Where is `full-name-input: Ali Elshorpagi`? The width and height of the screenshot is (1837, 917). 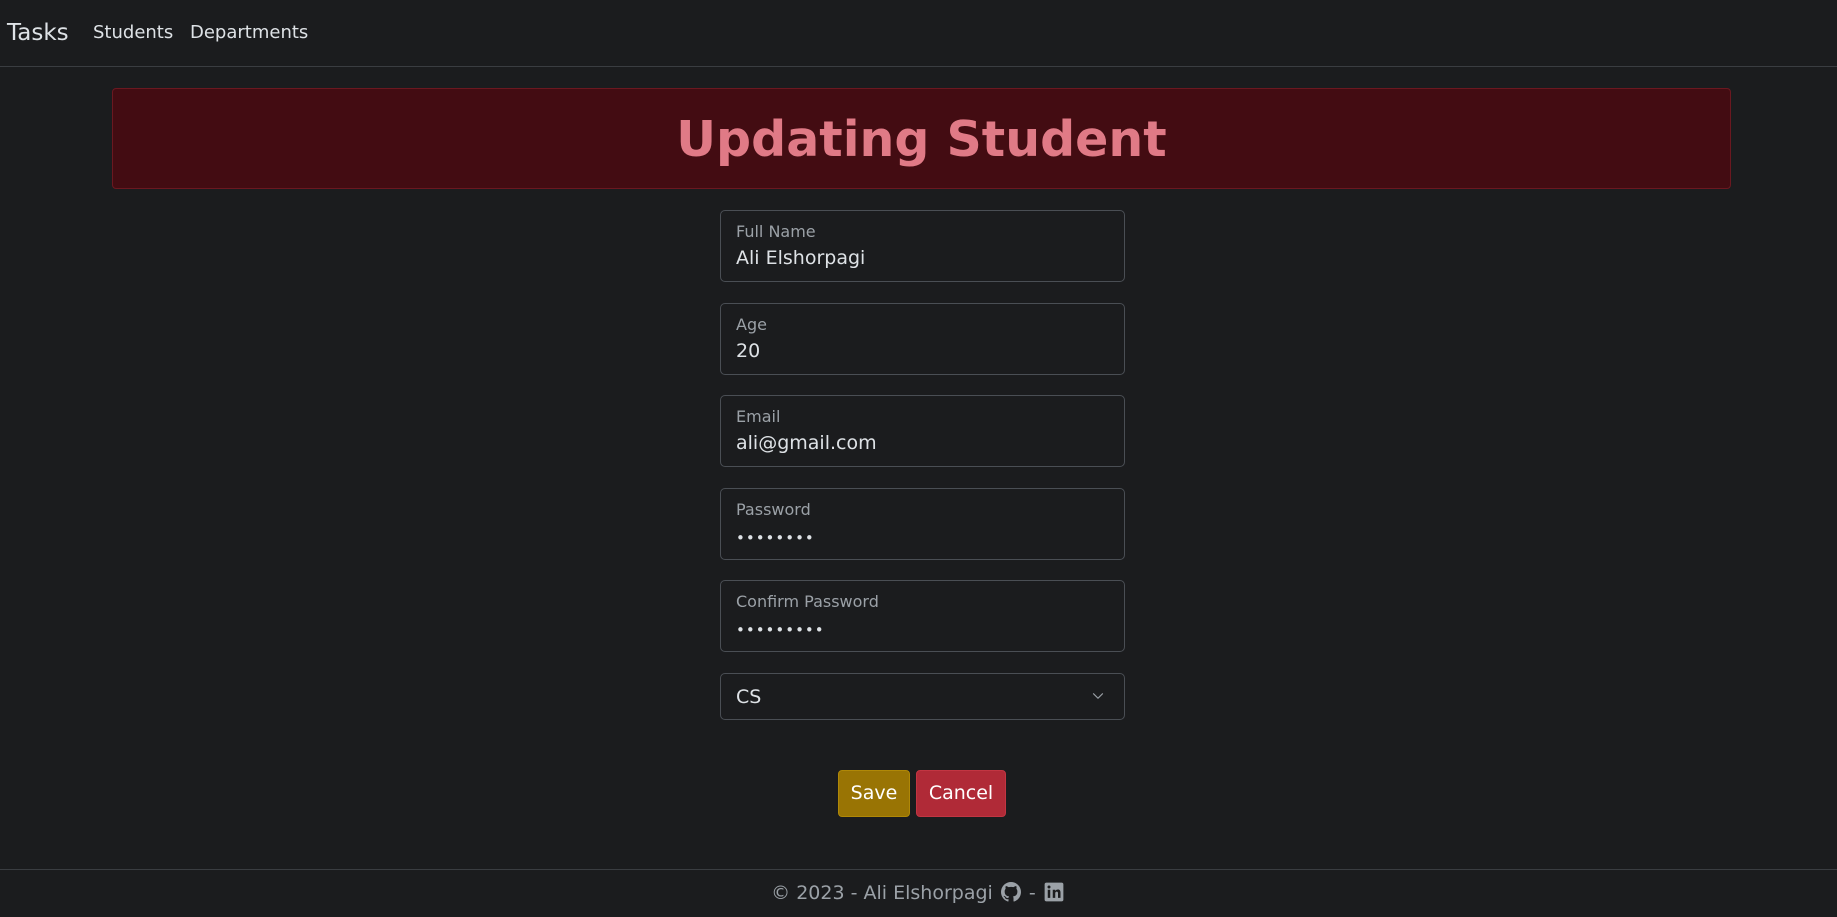 full-name-input: Ali Elshorpagi is located at coordinates (921, 258).